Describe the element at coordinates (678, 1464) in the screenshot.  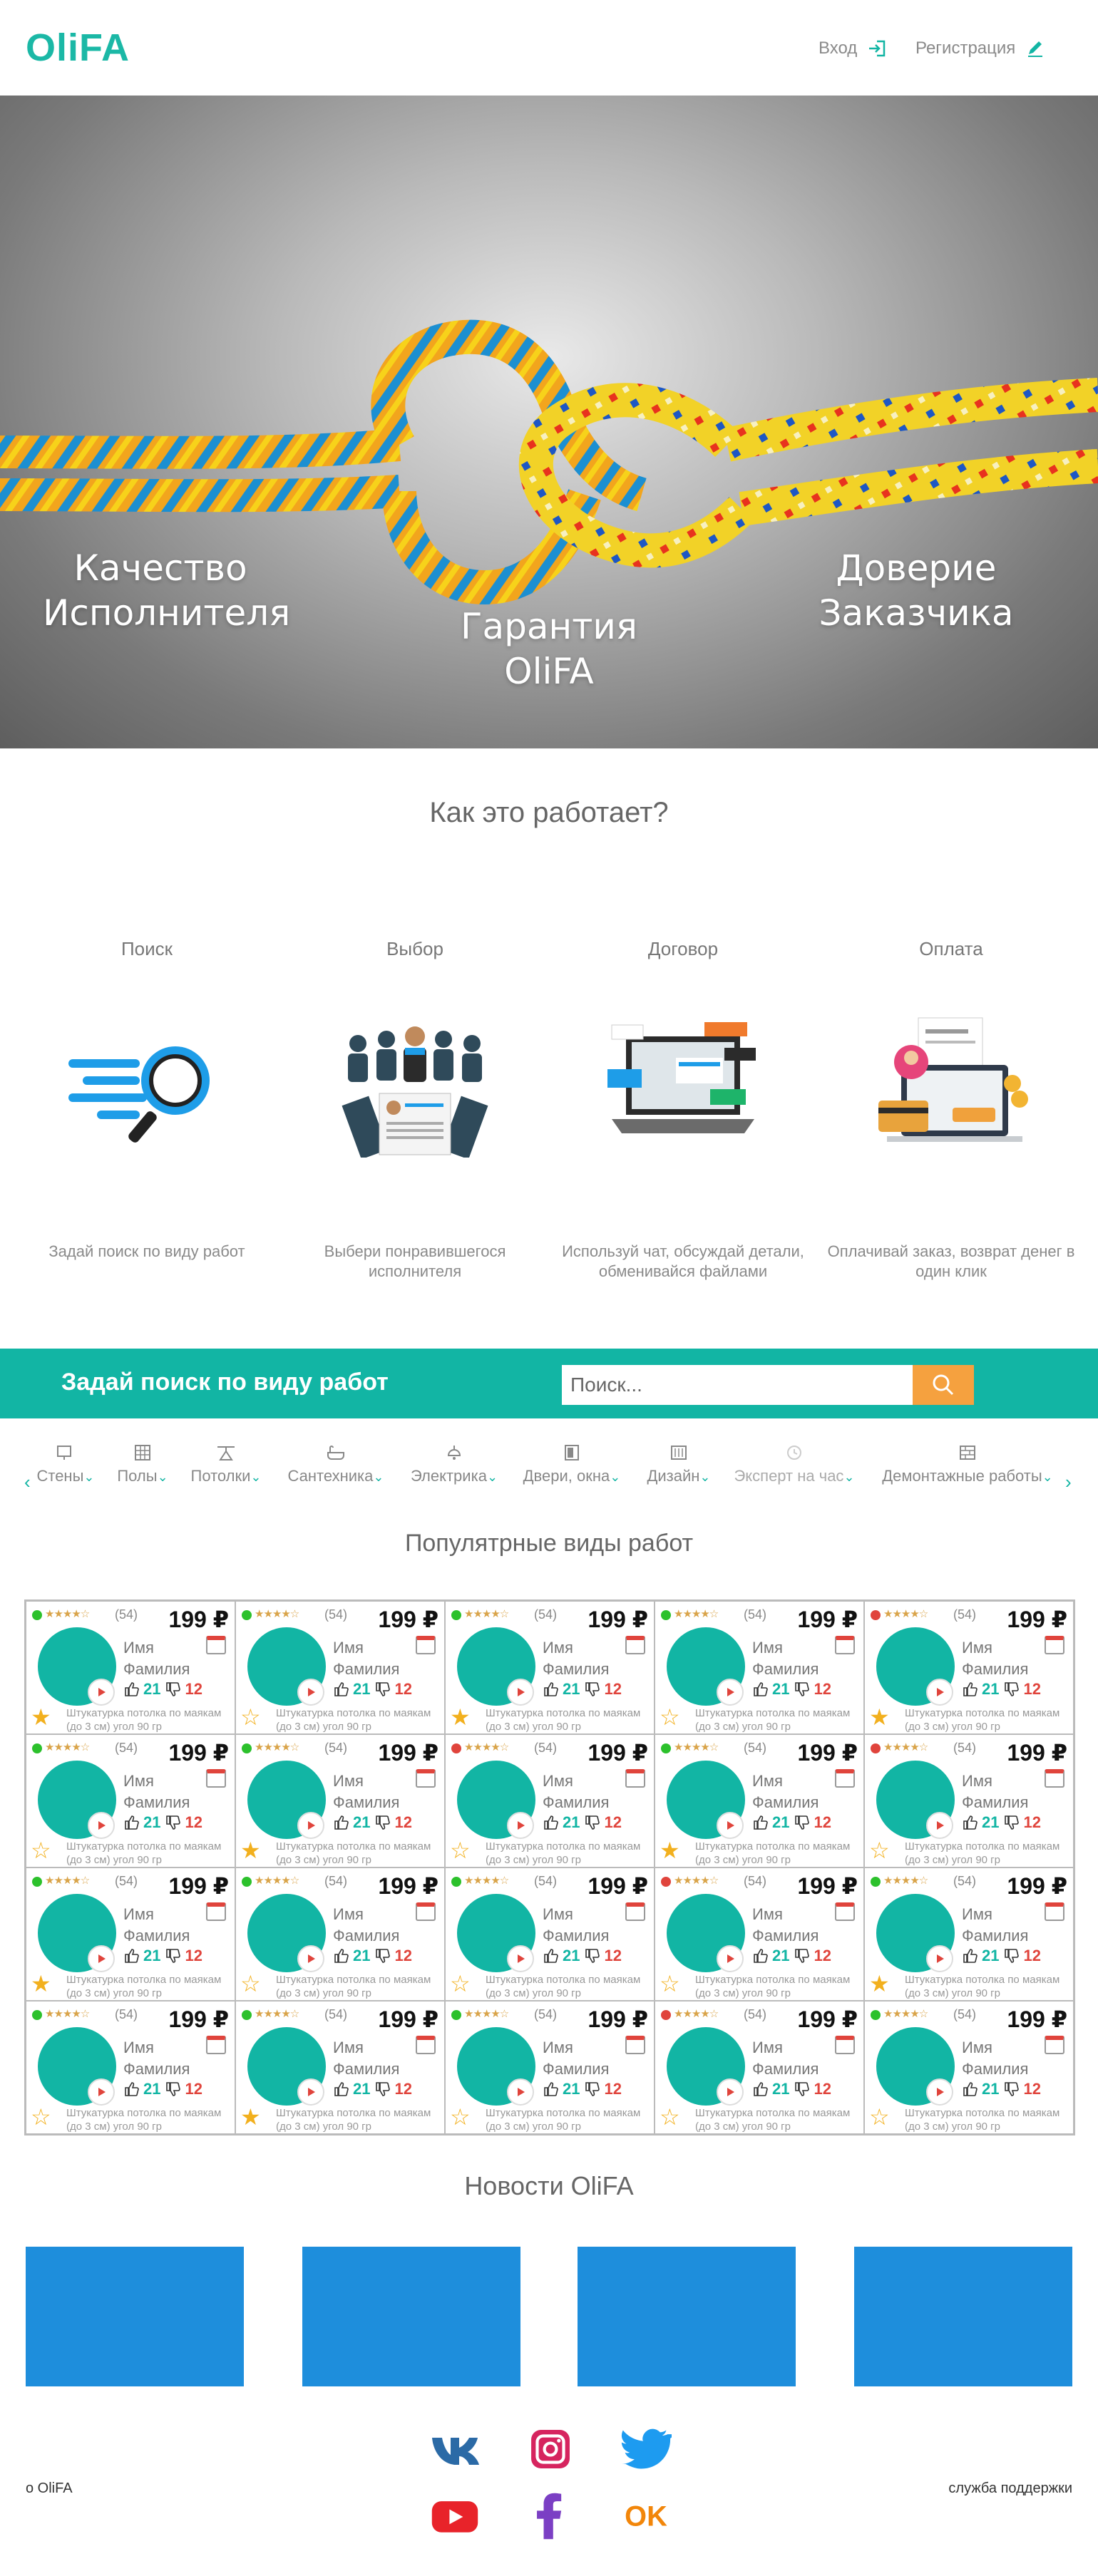
I see `category-design: Дизайн⌄` at that location.